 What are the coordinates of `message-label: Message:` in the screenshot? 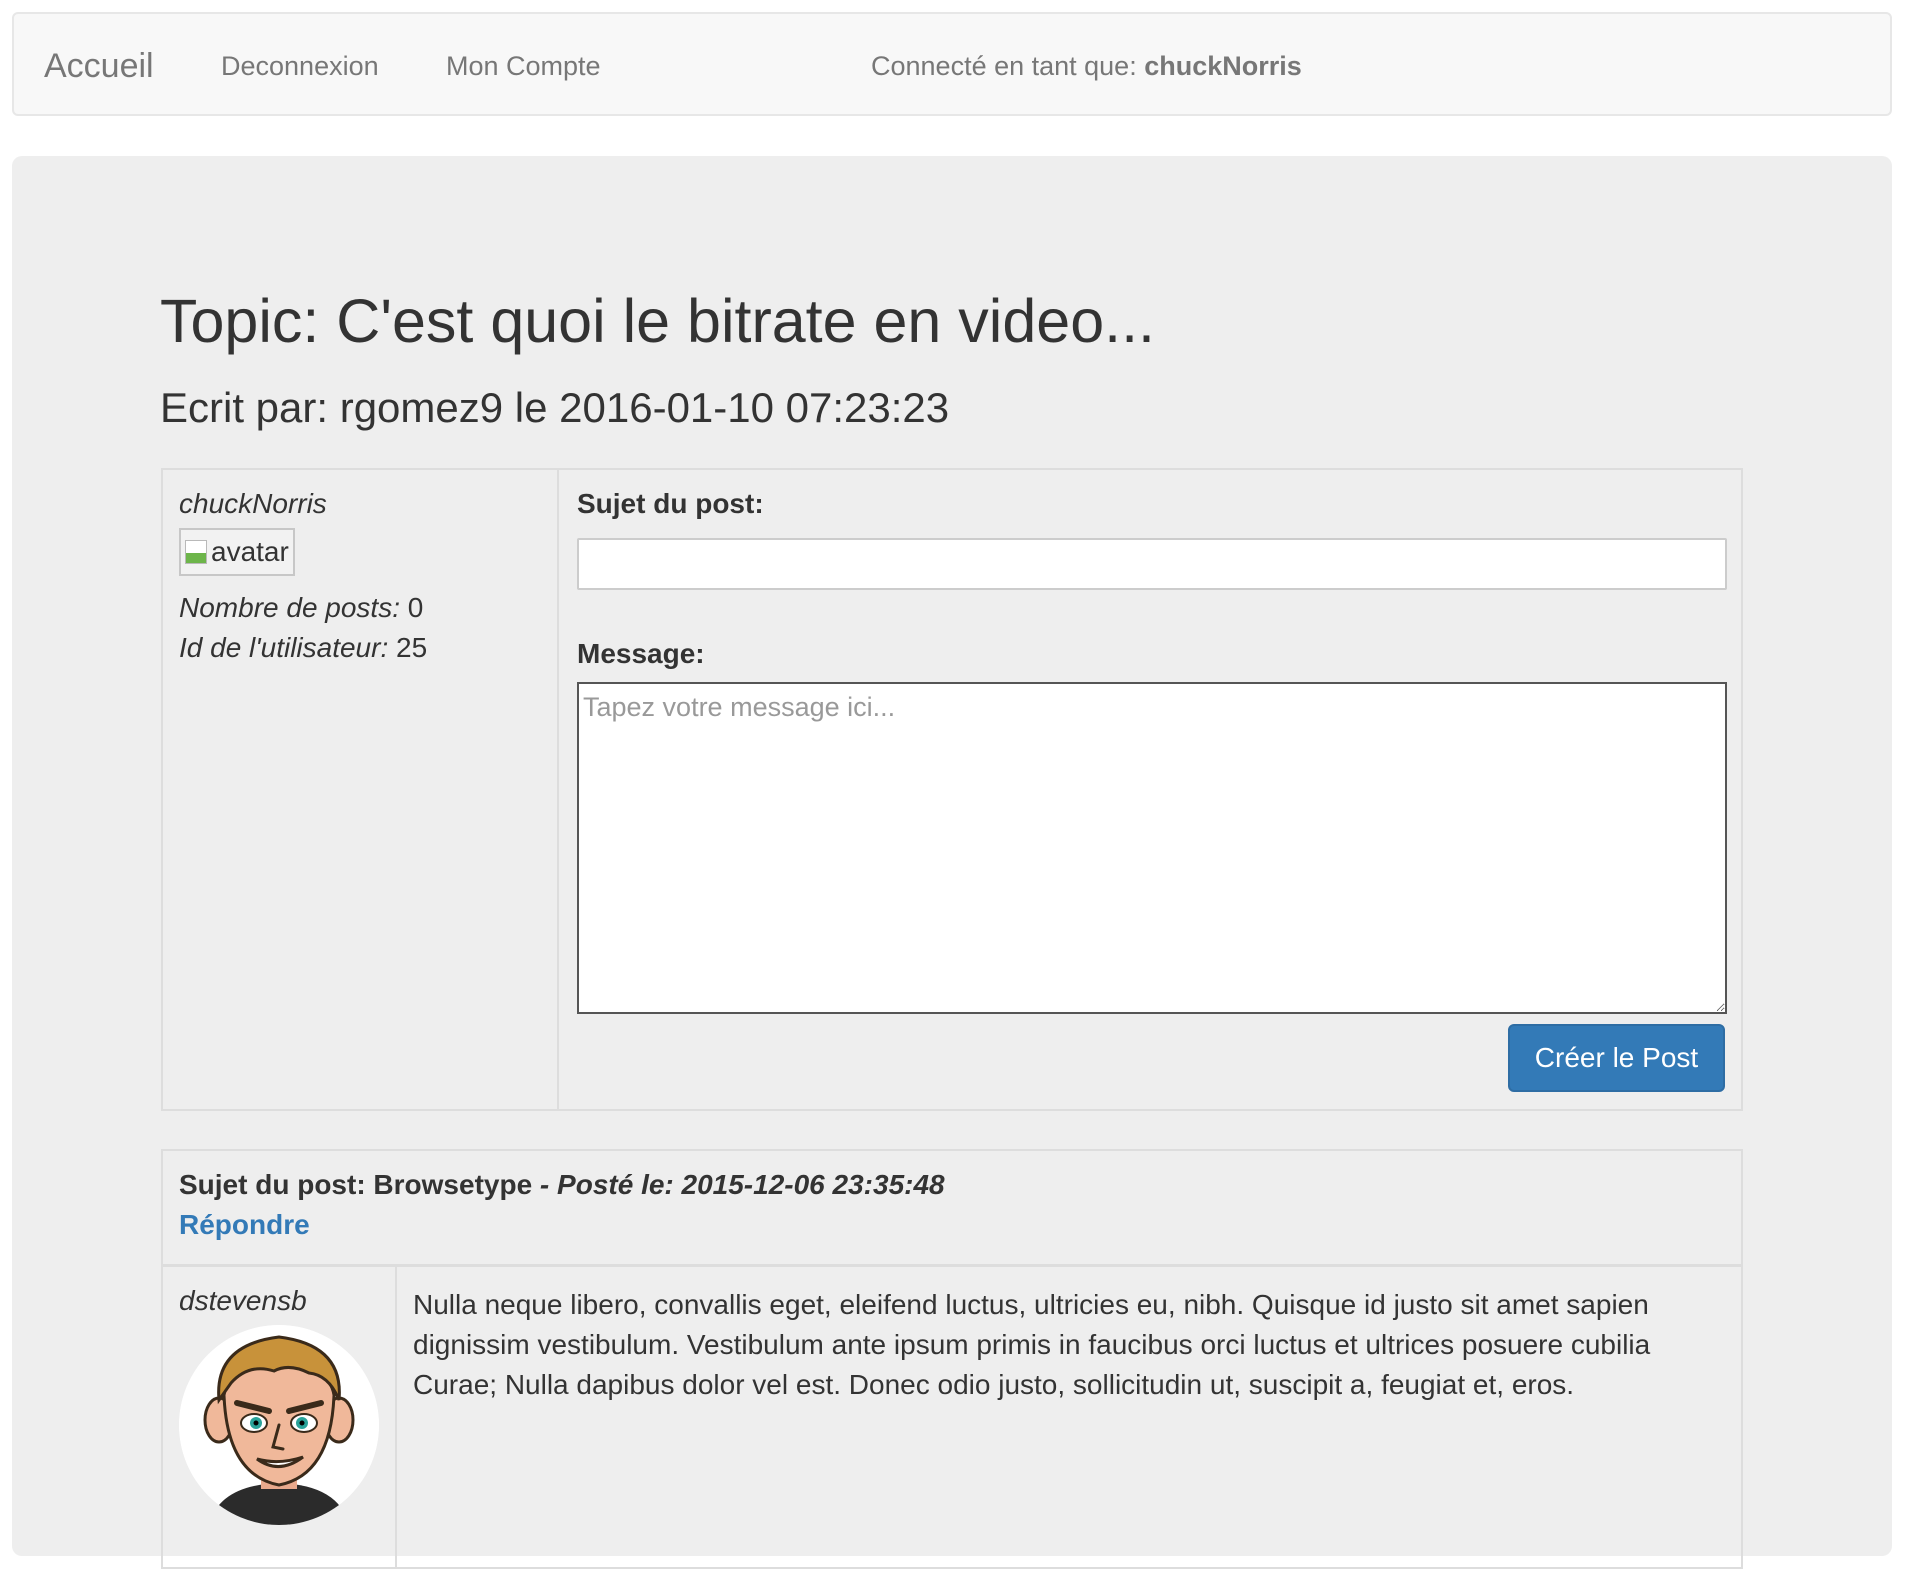 It's located at (641, 653).